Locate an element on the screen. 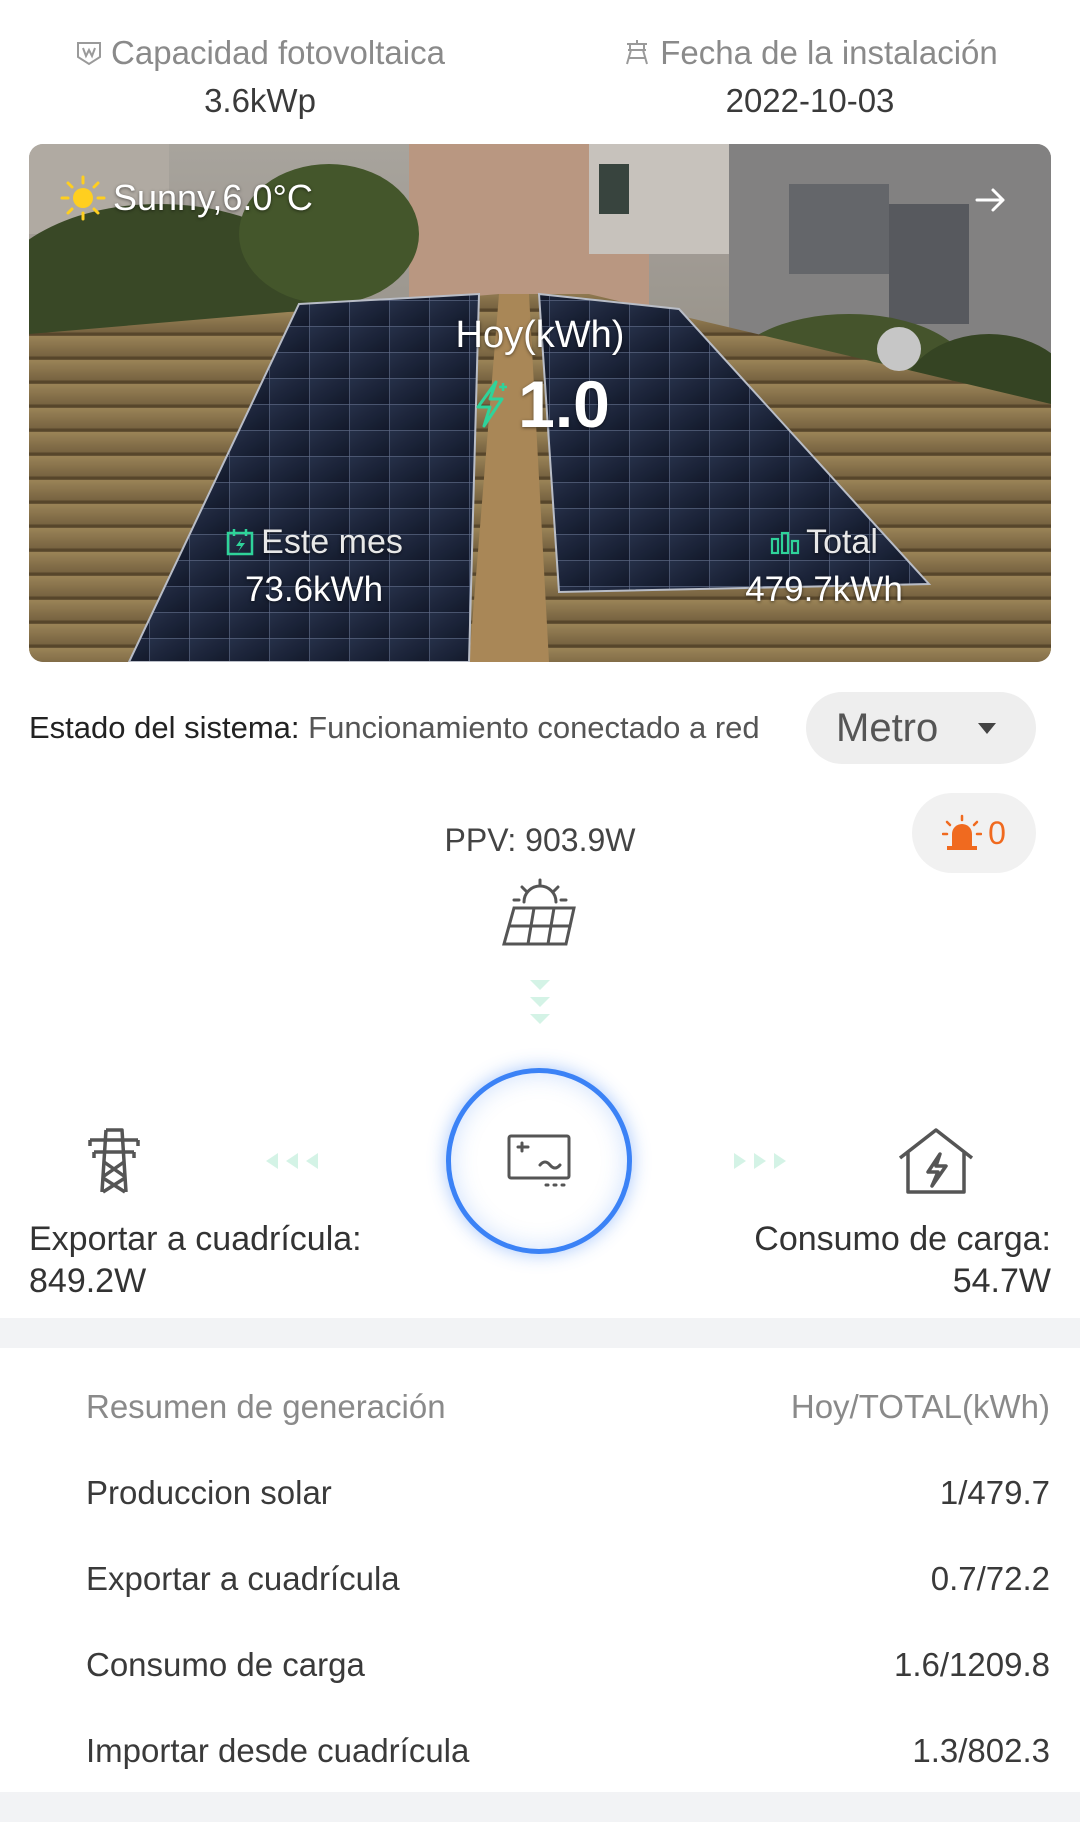 The image size is (1080, 1822). install-date-label: Fecha de la instalación is located at coordinates (829, 52).